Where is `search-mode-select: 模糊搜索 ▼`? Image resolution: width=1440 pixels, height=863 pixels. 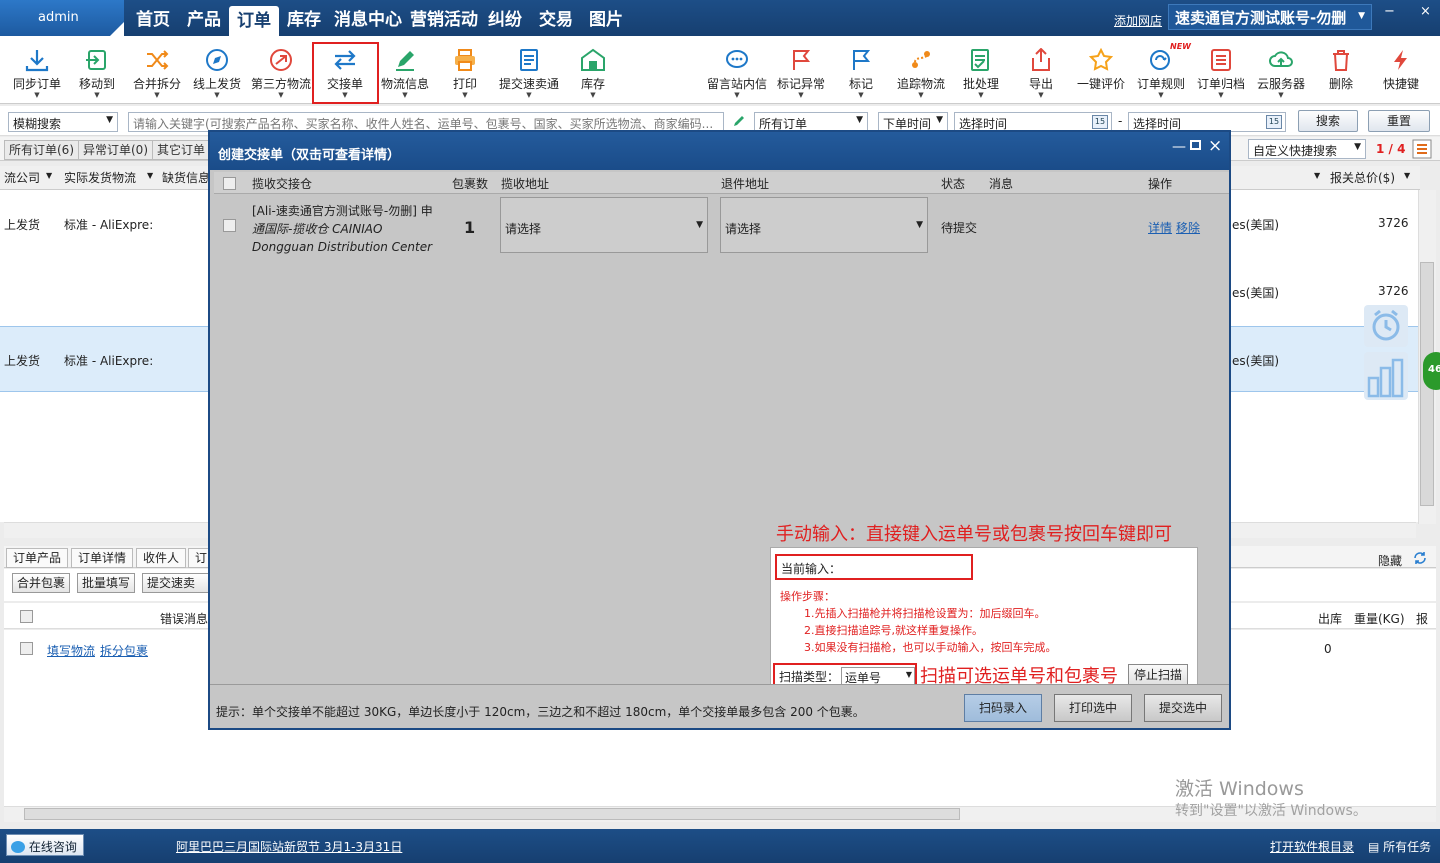
search-mode-select: 模糊搜索 ▼ is located at coordinates (63, 122).